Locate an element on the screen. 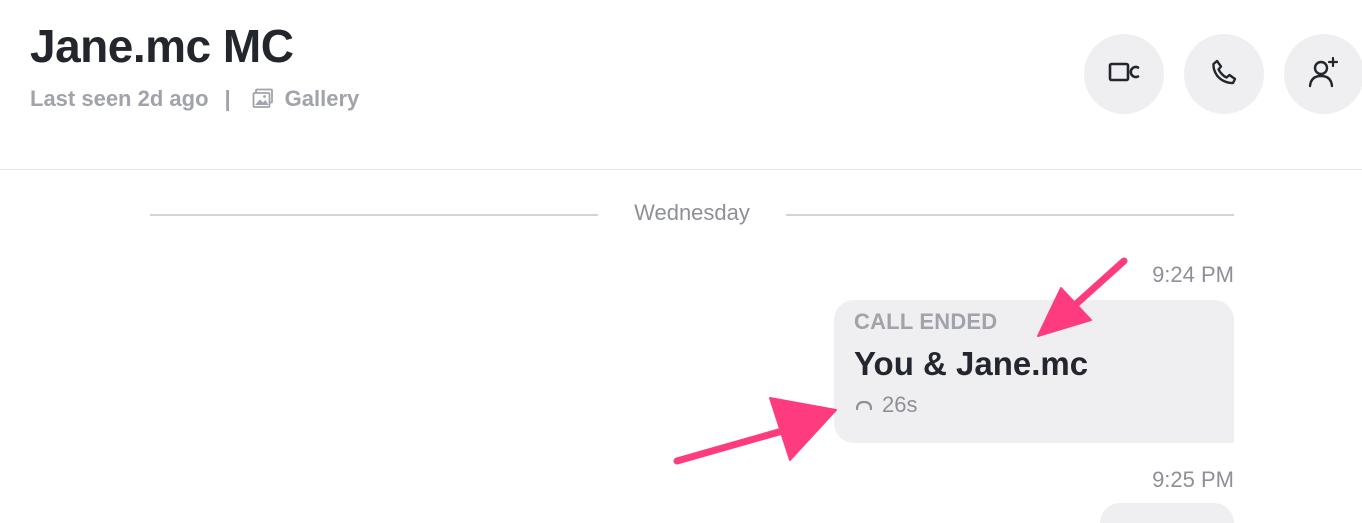  call-duration-row: 26s is located at coordinates (1044, 405).